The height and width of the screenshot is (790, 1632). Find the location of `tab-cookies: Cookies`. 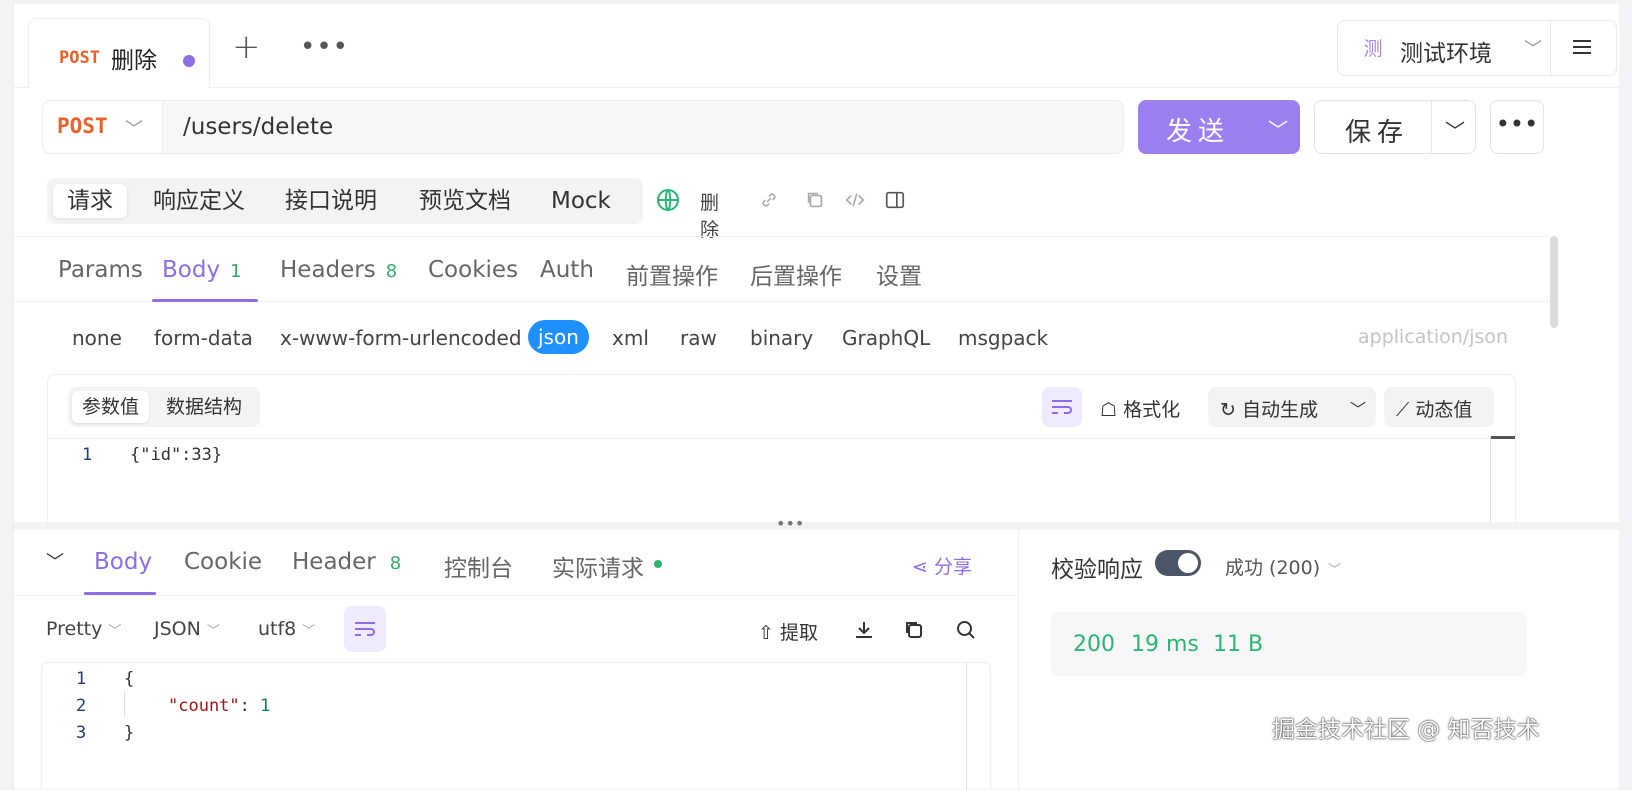

tab-cookies: Cookies is located at coordinates (473, 270).